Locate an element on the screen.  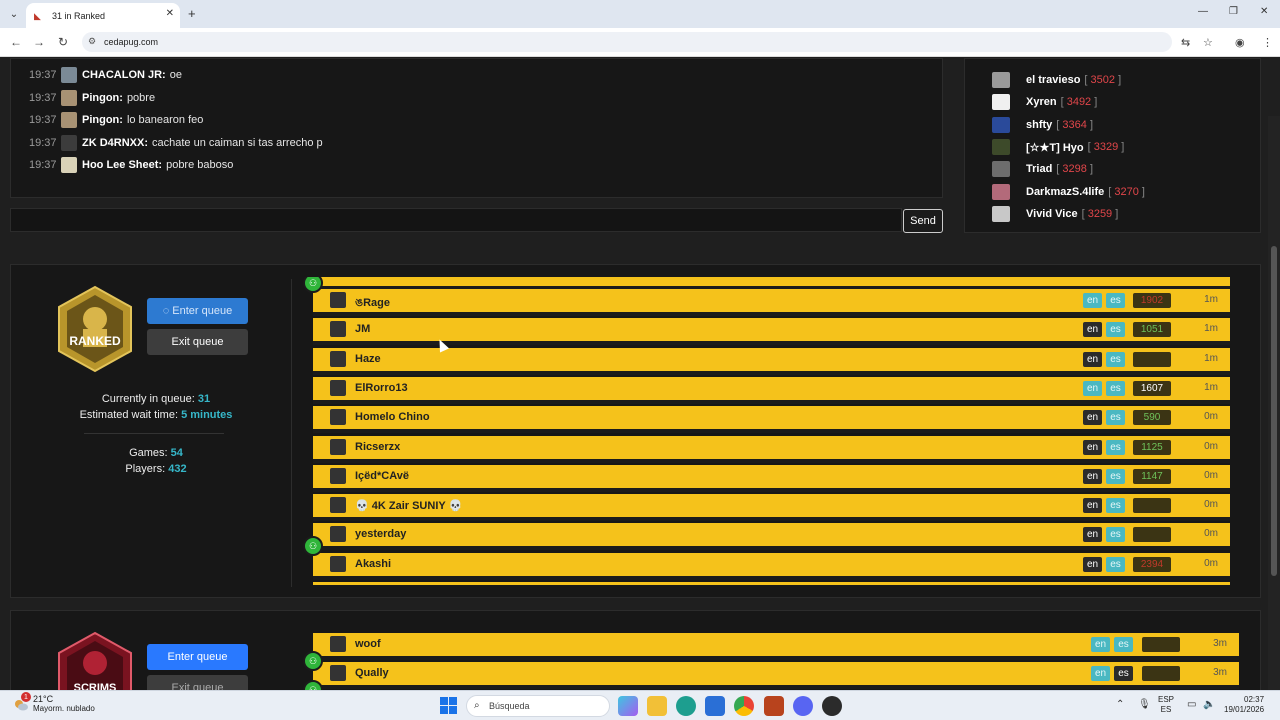
lang-es-badge: es is located at coordinates (1115, 447).